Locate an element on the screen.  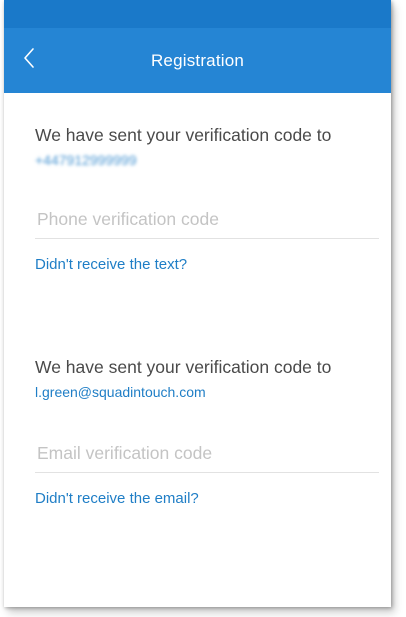
email-address: l.green@squadintouch.com is located at coordinates (120, 392).